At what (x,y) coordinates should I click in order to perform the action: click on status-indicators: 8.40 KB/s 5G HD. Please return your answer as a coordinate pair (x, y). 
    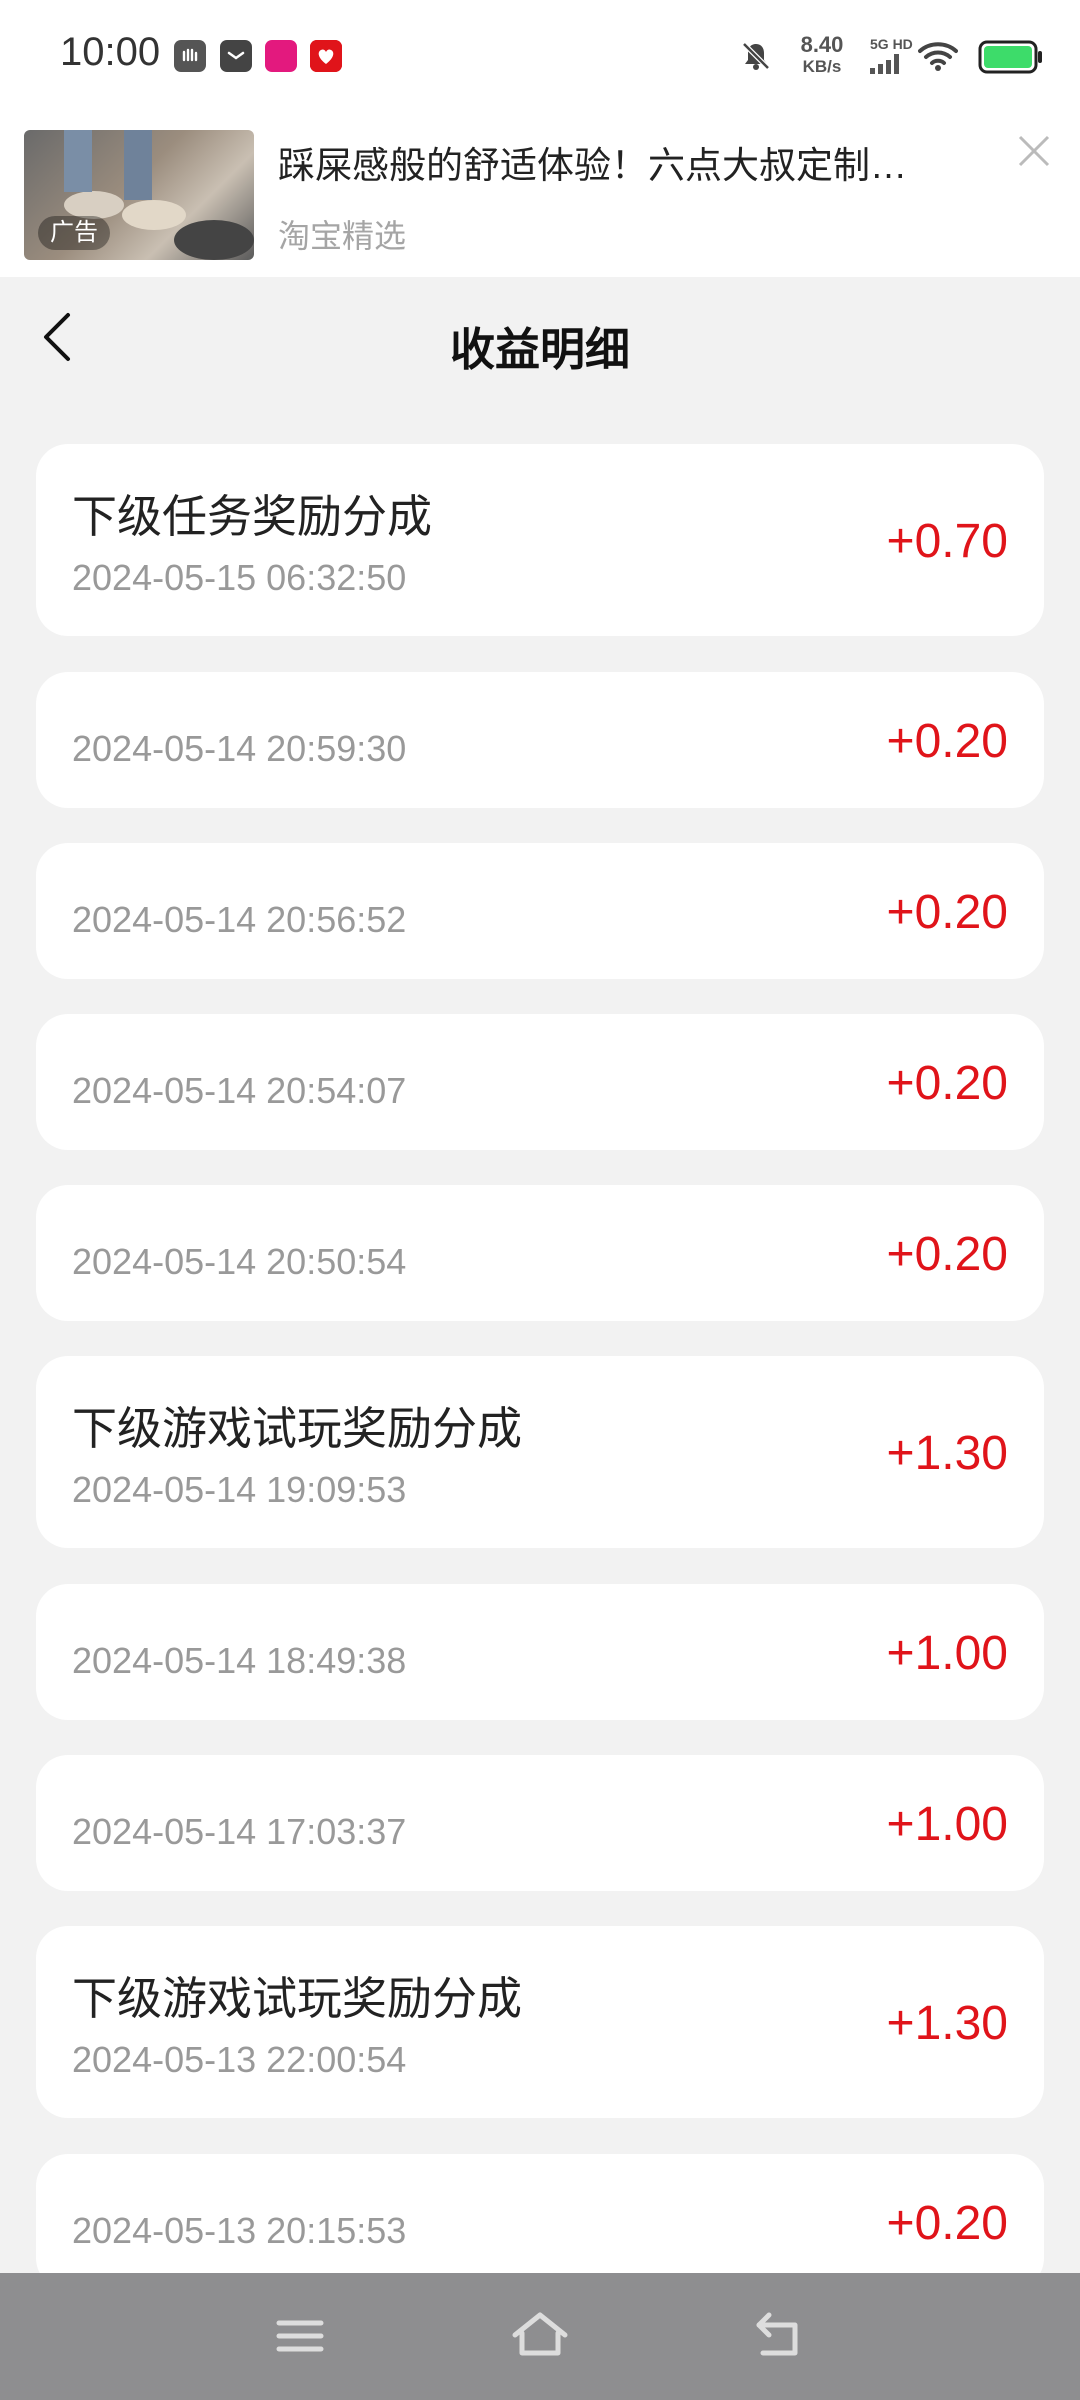
    Looking at the image, I should click on (900, 57).